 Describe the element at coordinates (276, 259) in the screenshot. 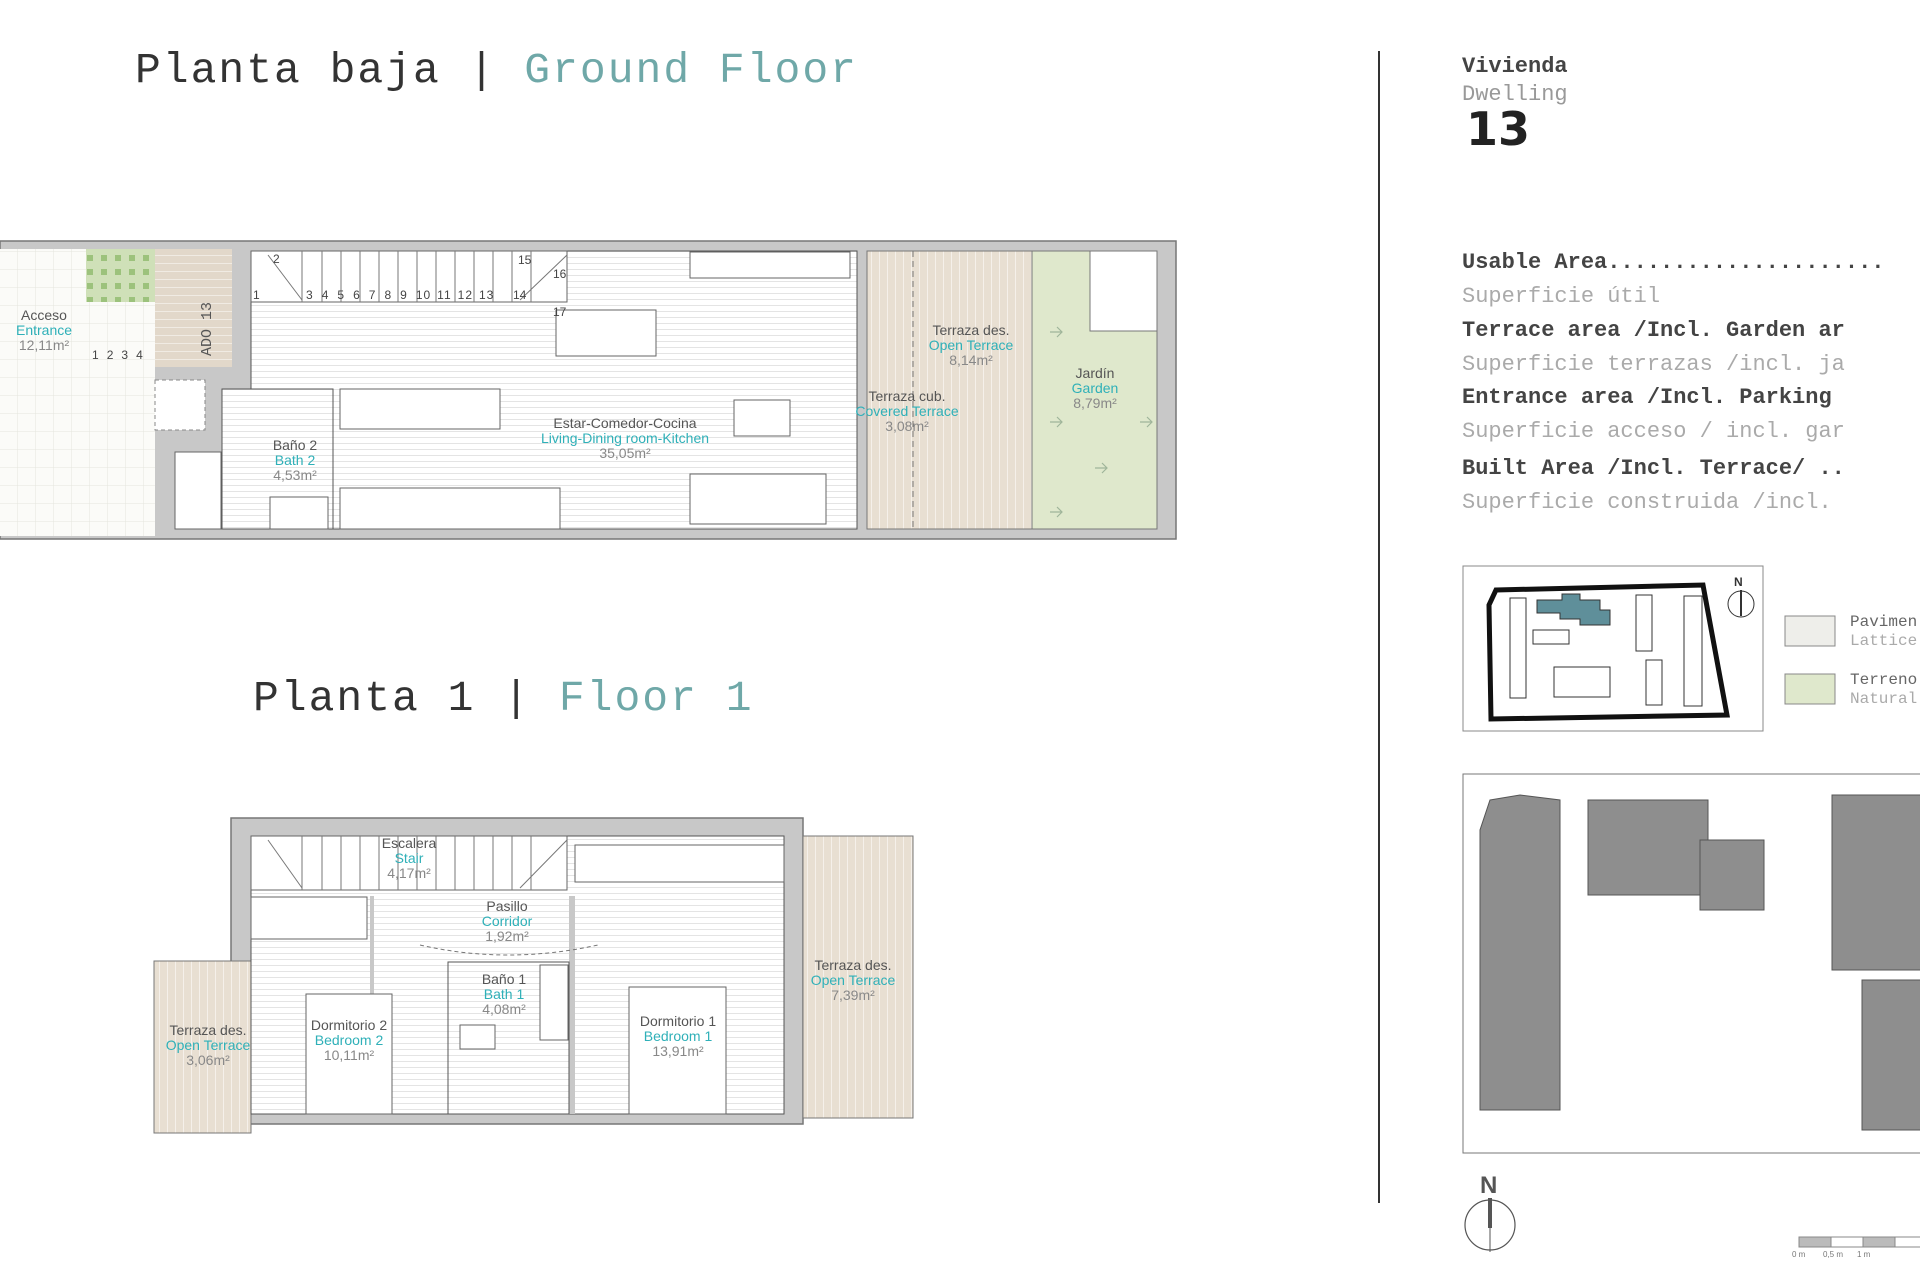

I see `stair-number: 2` at that location.